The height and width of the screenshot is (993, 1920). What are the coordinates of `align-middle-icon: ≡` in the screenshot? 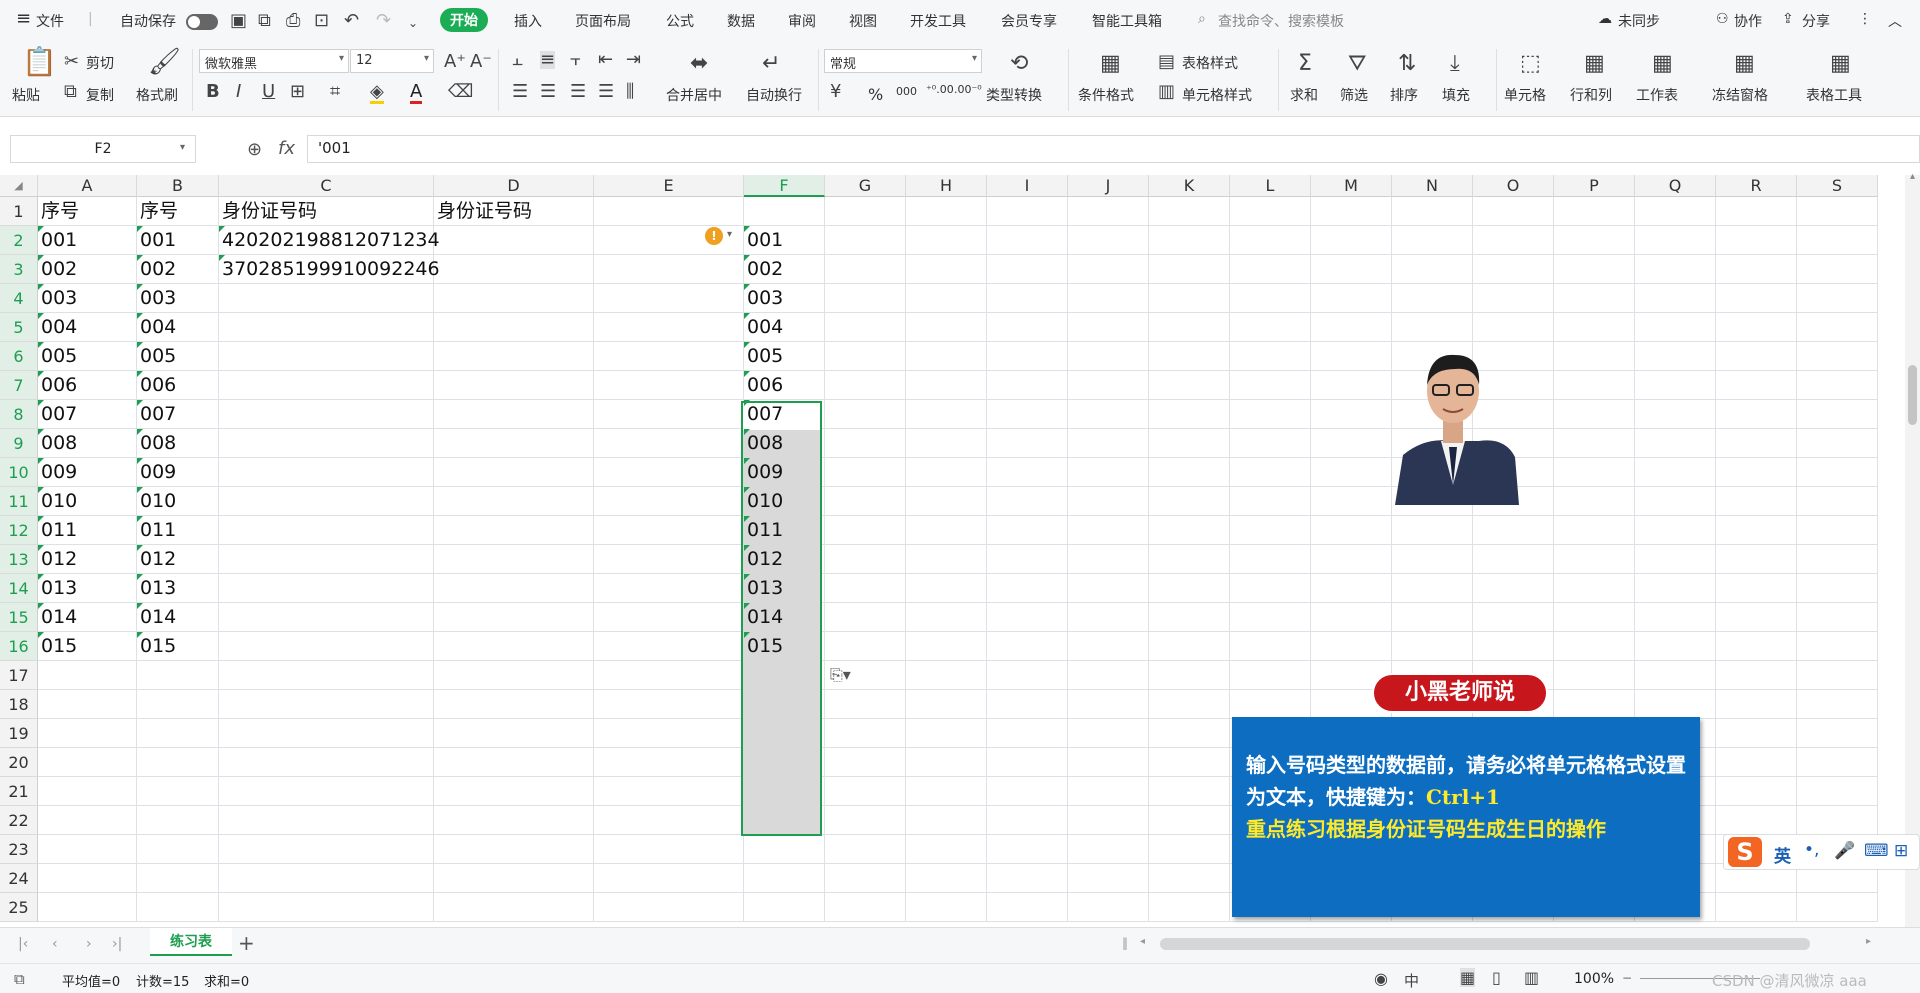 It's located at (548, 60).